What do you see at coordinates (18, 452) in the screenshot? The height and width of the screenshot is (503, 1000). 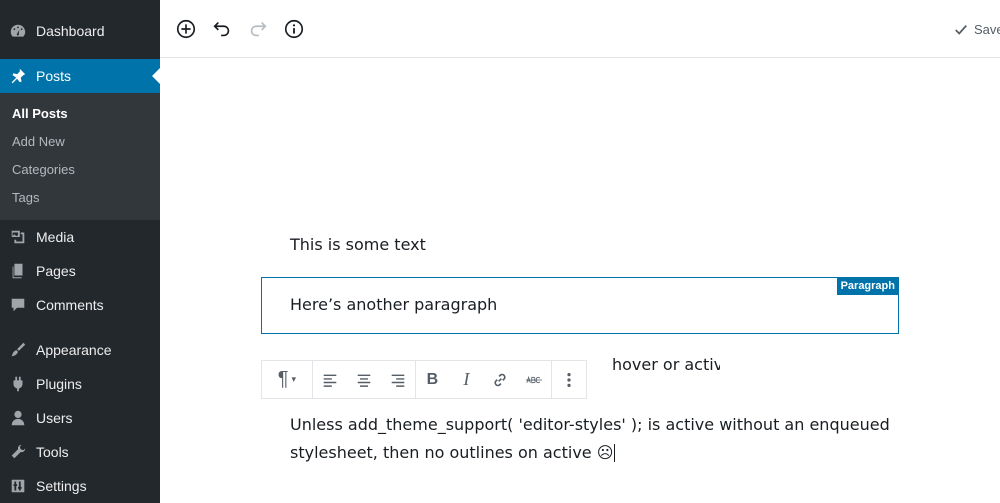 I see `wrench-icon` at bounding box center [18, 452].